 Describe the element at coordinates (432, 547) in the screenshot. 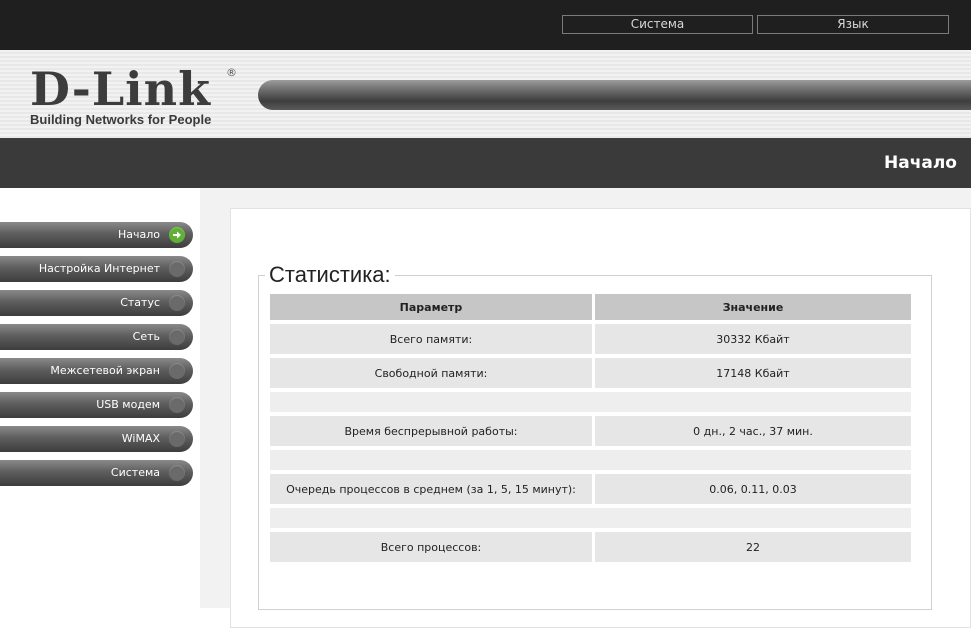

I see `row-parameter: Всего процессов:` at that location.